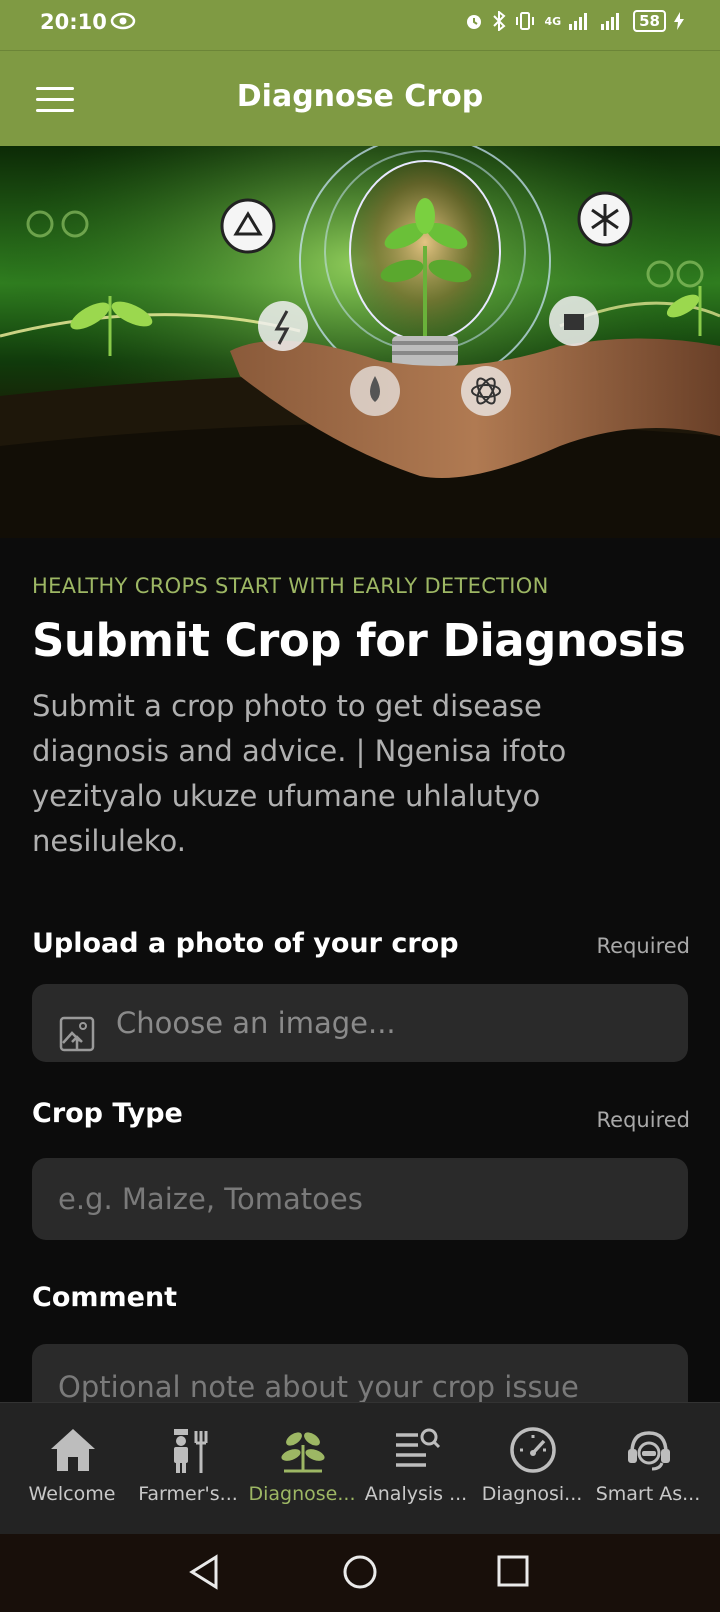 Image resolution: width=720 pixels, height=1612 pixels. Describe the element at coordinates (359, 640) in the screenshot. I see `form-heading: Submit Crop for Diagnosis` at that location.